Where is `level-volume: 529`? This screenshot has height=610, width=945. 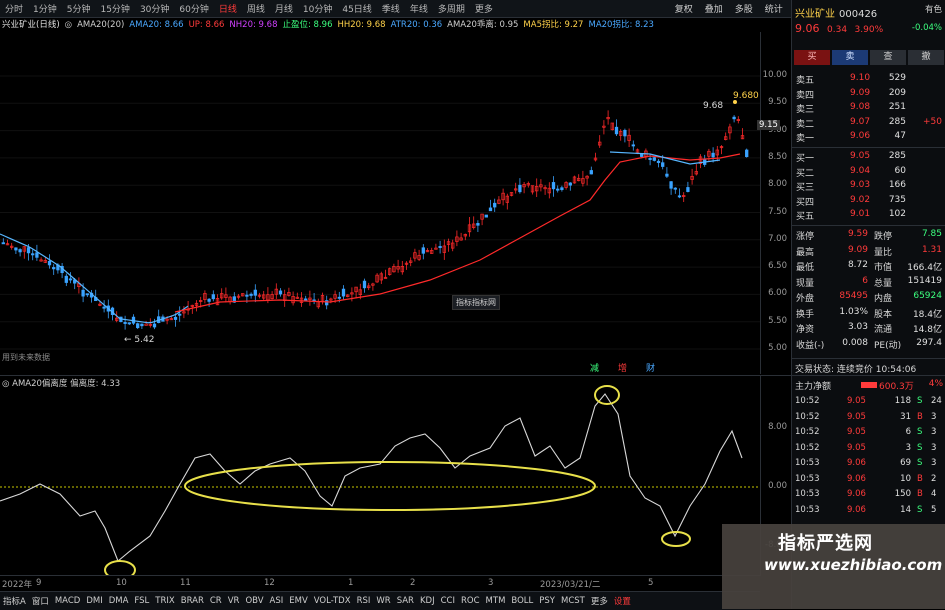
level-volume: 529 is located at coordinates (897, 78).